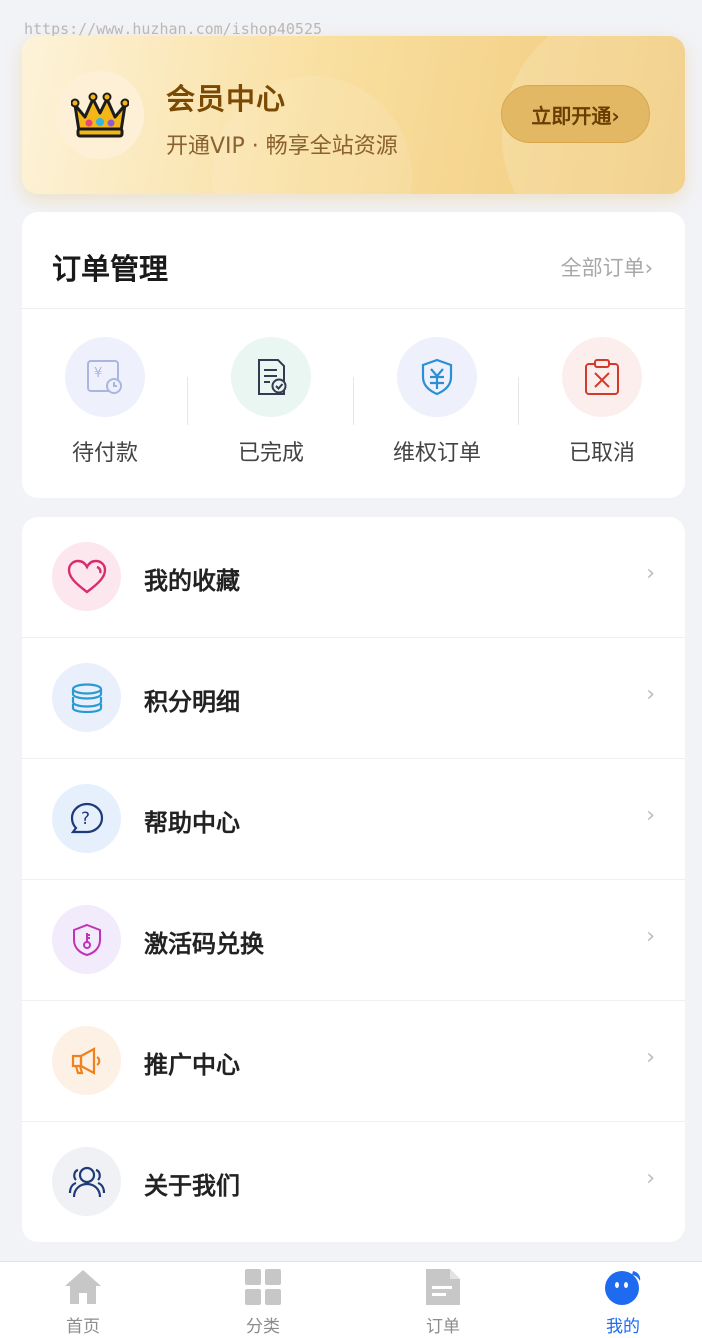  Describe the element at coordinates (353, 115) in the screenshot. I see `vip-banner: 会员中心 开通VIP · 畅享全站资源 立即开通›` at that location.